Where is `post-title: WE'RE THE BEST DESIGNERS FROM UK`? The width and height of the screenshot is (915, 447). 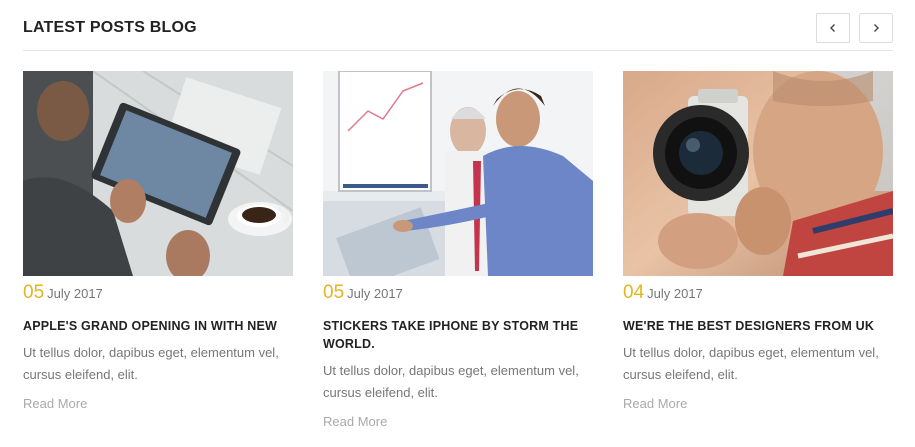
post-title: WE'RE THE BEST DESIGNERS FROM UK is located at coordinates (758, 326).